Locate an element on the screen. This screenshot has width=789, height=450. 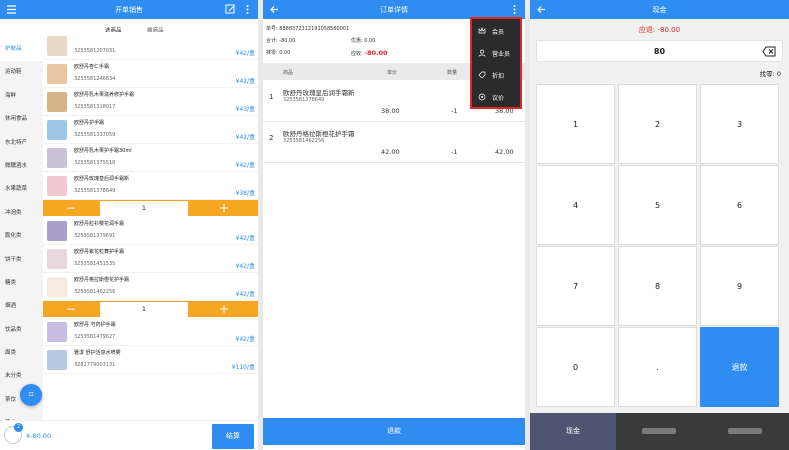
category-item: 水果蔬菜 is located at coordinates (21, 189).